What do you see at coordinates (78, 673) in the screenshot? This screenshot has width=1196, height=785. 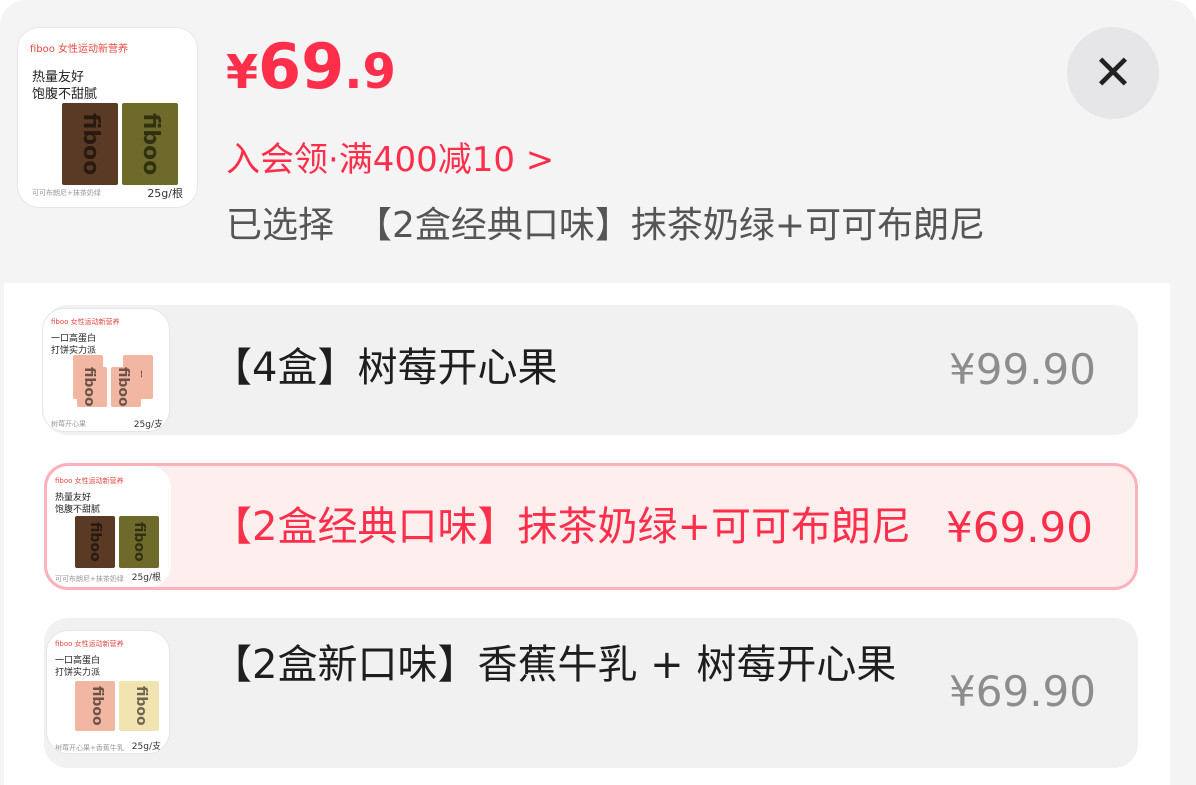 I see `thumb-tagline-2: 打饼实力派` at bounding box center [78, 673].